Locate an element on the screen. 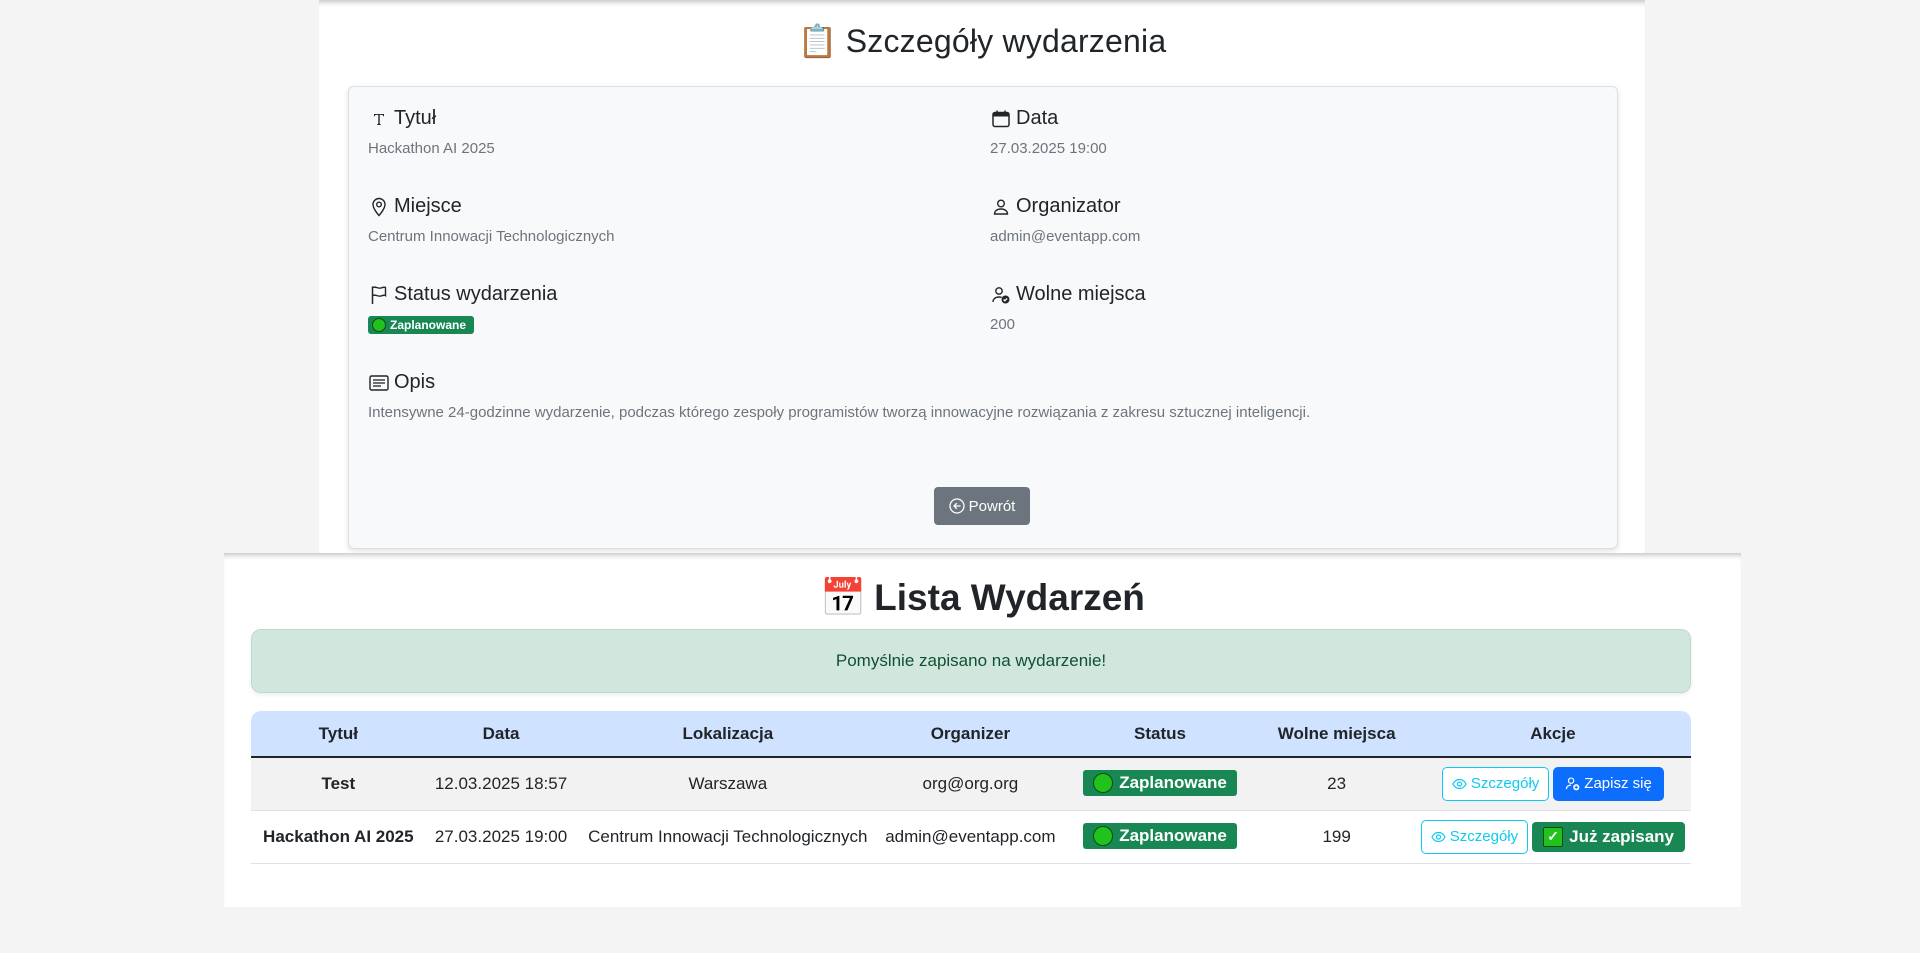  field-organizer-value: admin@eventapp.com is located at coordinates (1065, 236).